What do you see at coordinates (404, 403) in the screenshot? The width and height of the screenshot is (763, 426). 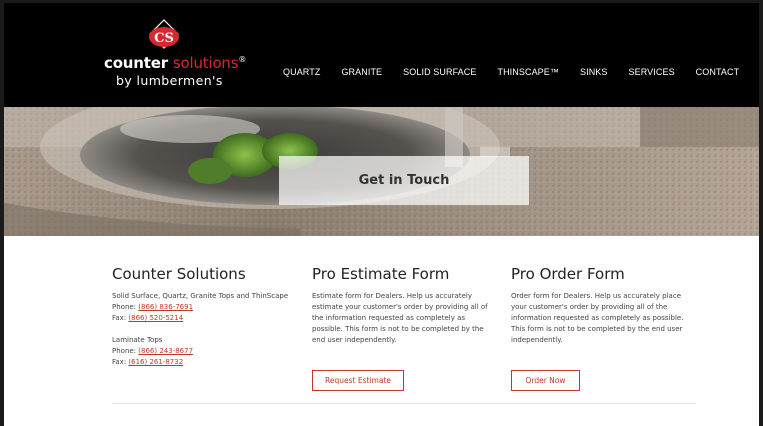 I see `content-divider` at bounding box center [404, 403].